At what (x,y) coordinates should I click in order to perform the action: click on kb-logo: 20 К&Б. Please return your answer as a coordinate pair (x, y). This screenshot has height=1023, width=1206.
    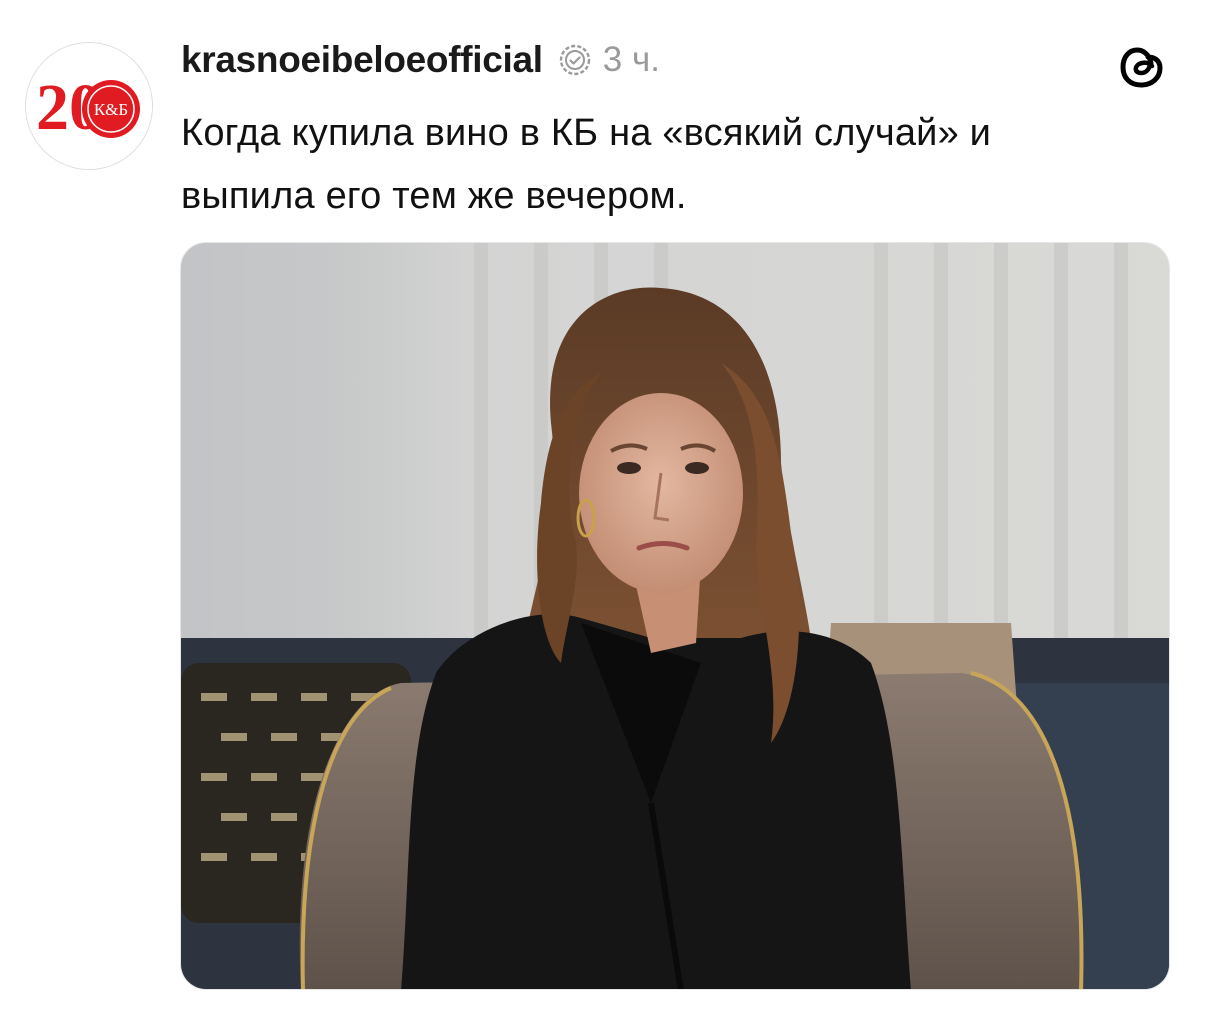
    Looking at the image, I should click on (89, 106).